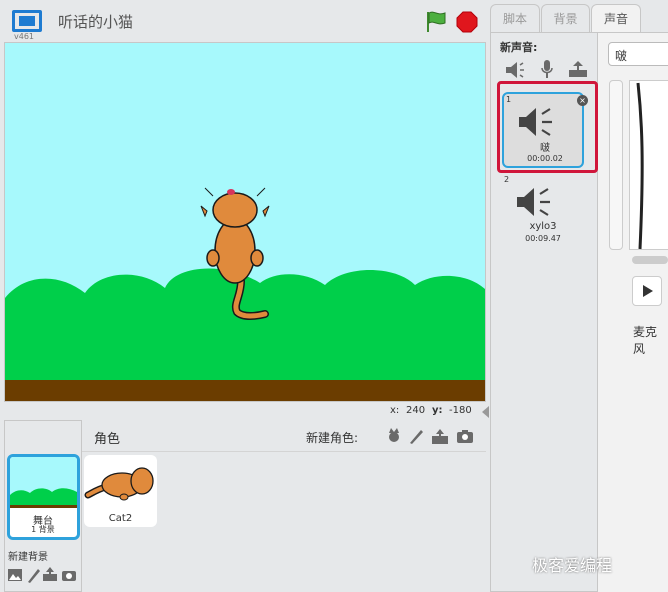  Describe the element at coordinates (509, 99) in the screenshot. I see `sound-index: 1` at that location.